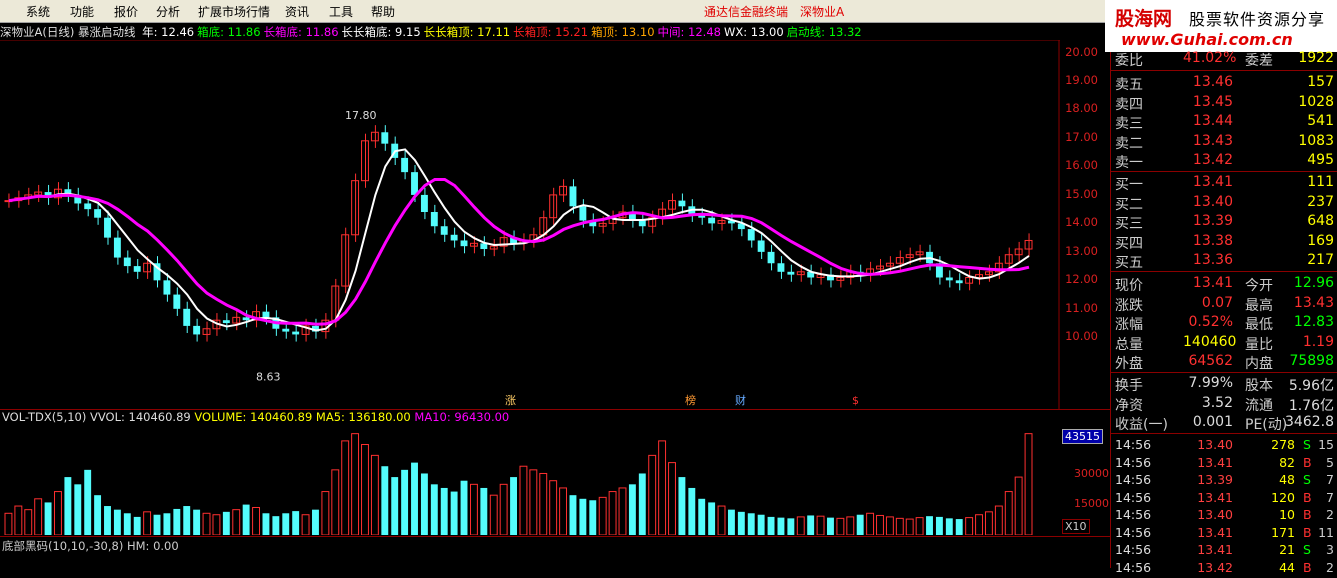 The height and width of the screenshot is (578, 1337). What do you see at coordinates (1212, 221) in the screenshot?
I see `row-price: 13.39` at bounding box center [1212, 221].